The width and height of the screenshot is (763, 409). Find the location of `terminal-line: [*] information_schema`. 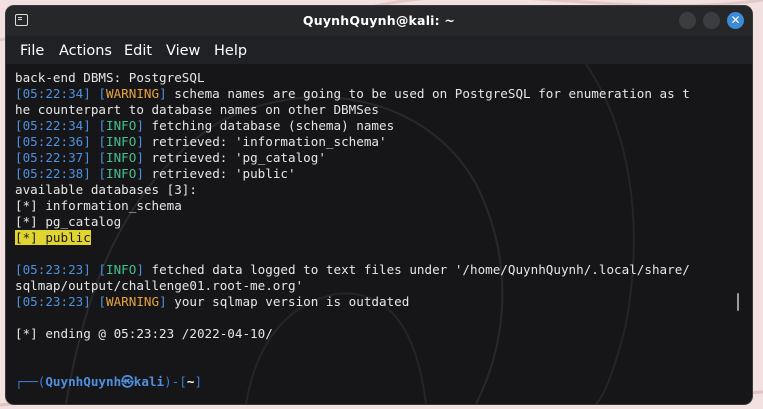

terminal-line: [*] information_schema is located at coordinates (376, 206).